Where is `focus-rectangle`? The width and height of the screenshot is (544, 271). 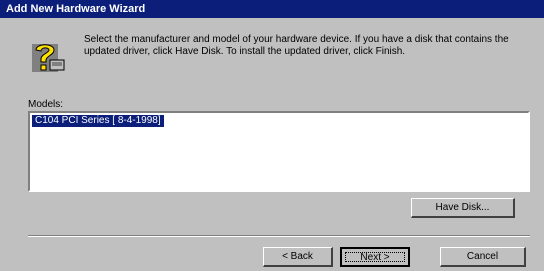
focus-rectangle is located at coordinates (375, 257).